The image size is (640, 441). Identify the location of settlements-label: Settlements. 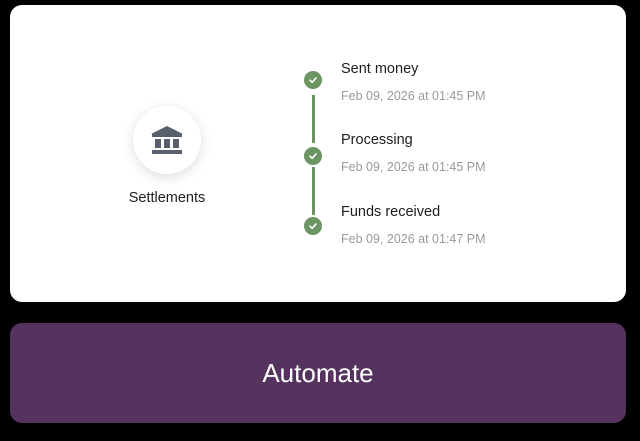
(167, 198).